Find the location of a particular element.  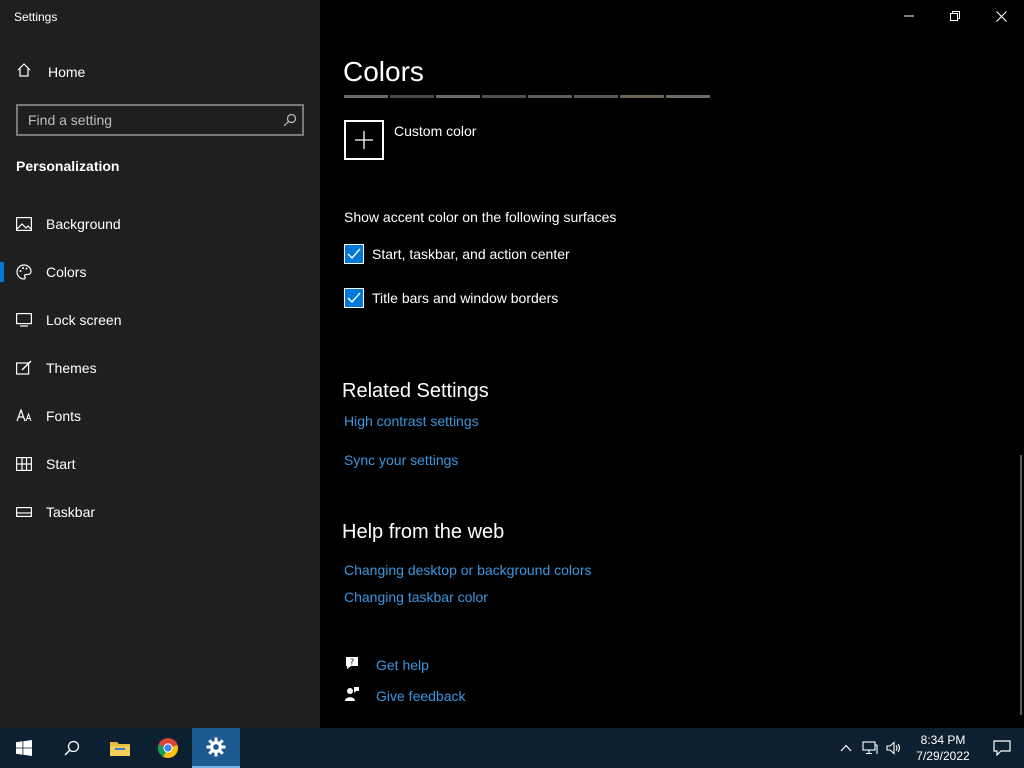

sidebar-item-label: Fonts is located at coordinates (64, 416).